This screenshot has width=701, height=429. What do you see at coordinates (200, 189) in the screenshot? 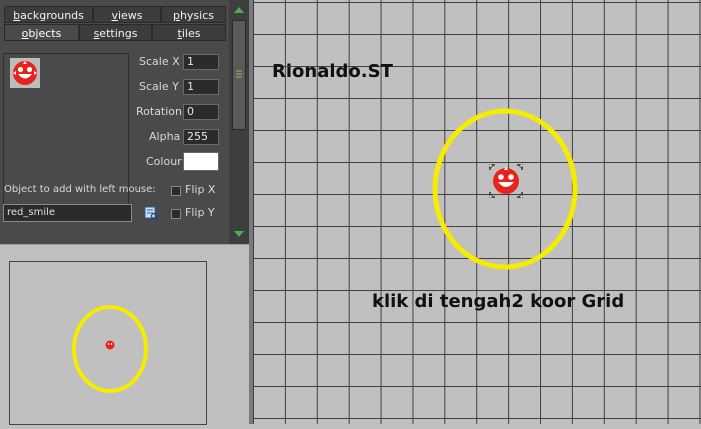
I see `flip-x-label: Flip X` at bounding box center [200, 189].